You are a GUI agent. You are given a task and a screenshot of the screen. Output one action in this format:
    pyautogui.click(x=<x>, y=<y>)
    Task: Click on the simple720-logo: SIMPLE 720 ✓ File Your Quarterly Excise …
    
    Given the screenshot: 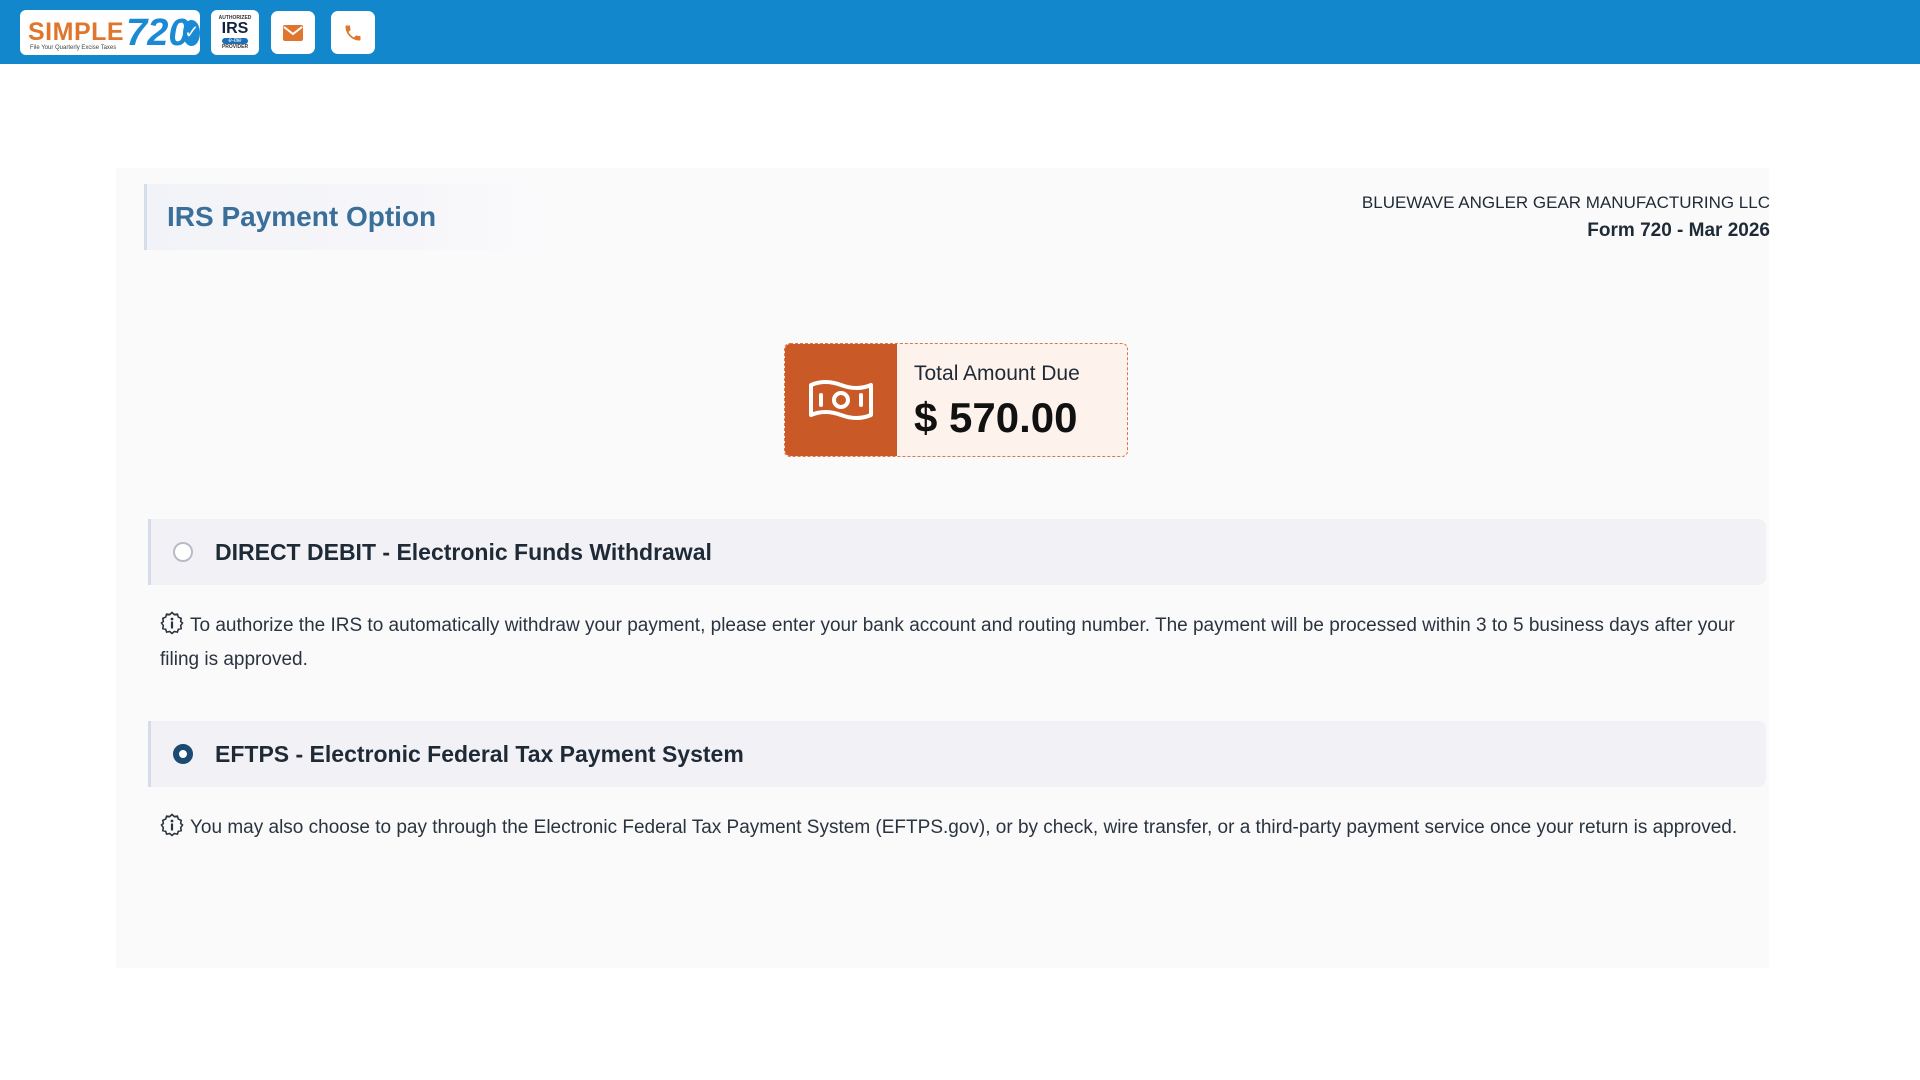 What is the action you would take?
    pyautogui.click(x=110, y=32)
    